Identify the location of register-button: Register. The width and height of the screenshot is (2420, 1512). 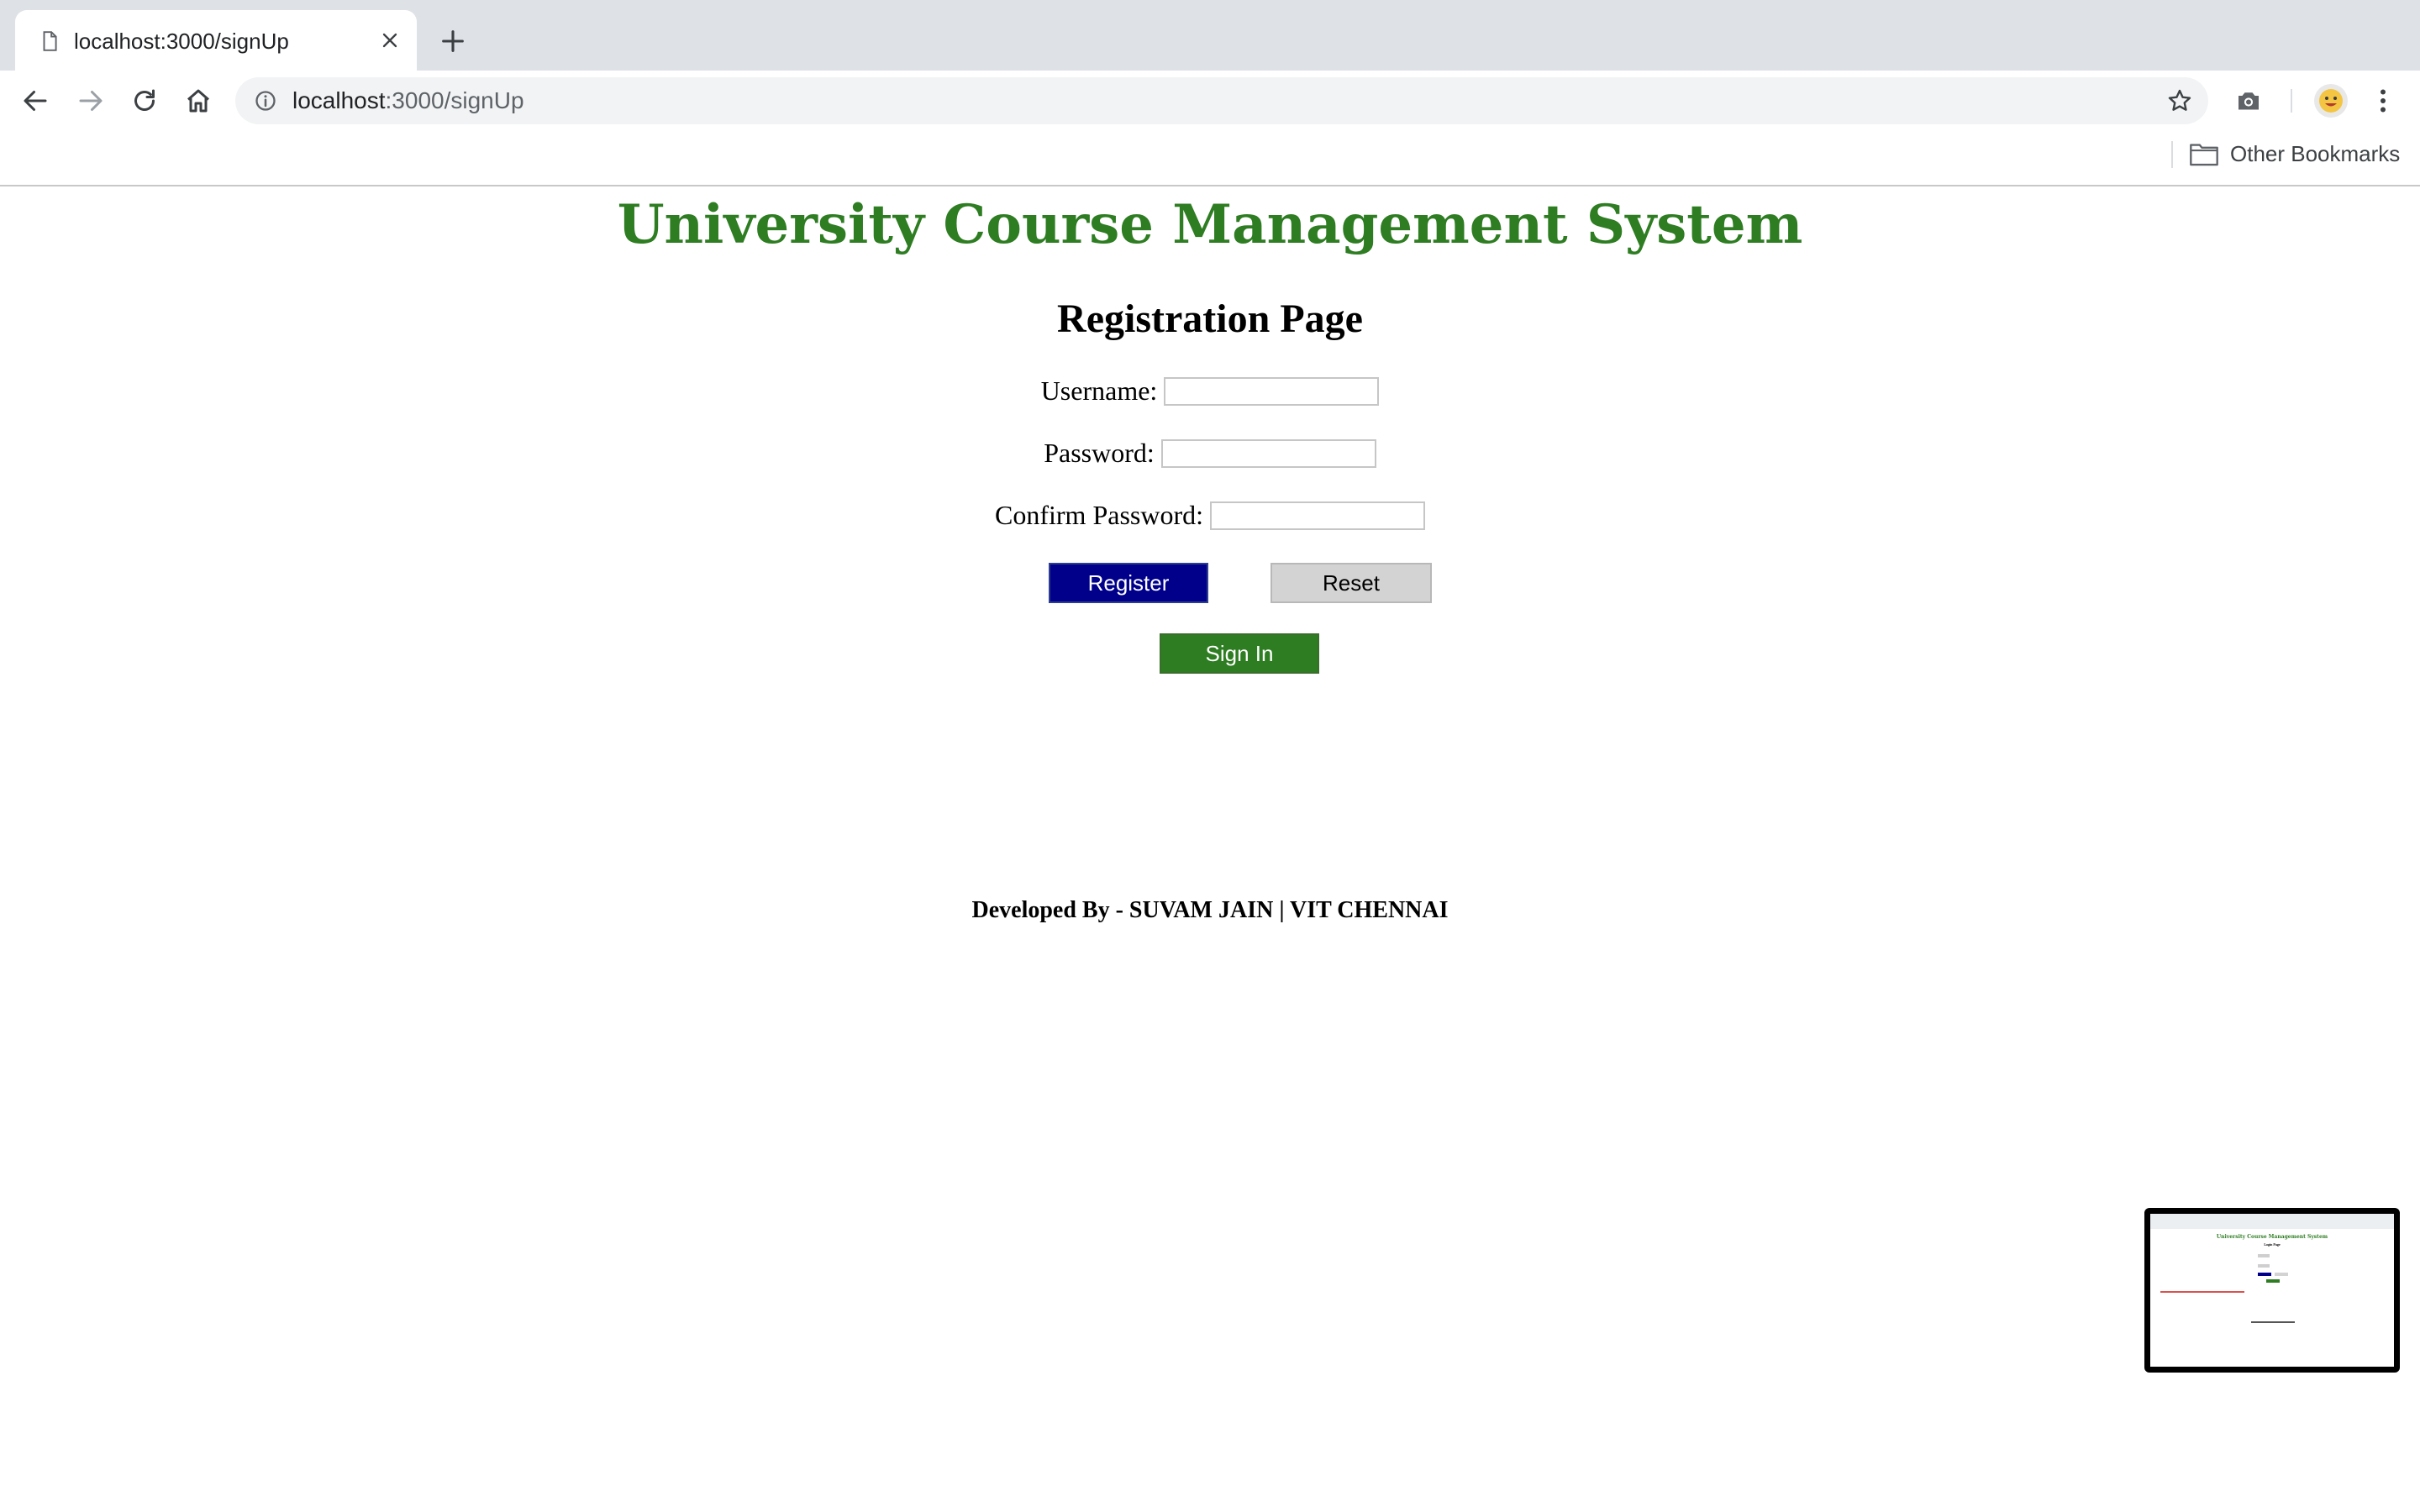
(1128, 583).